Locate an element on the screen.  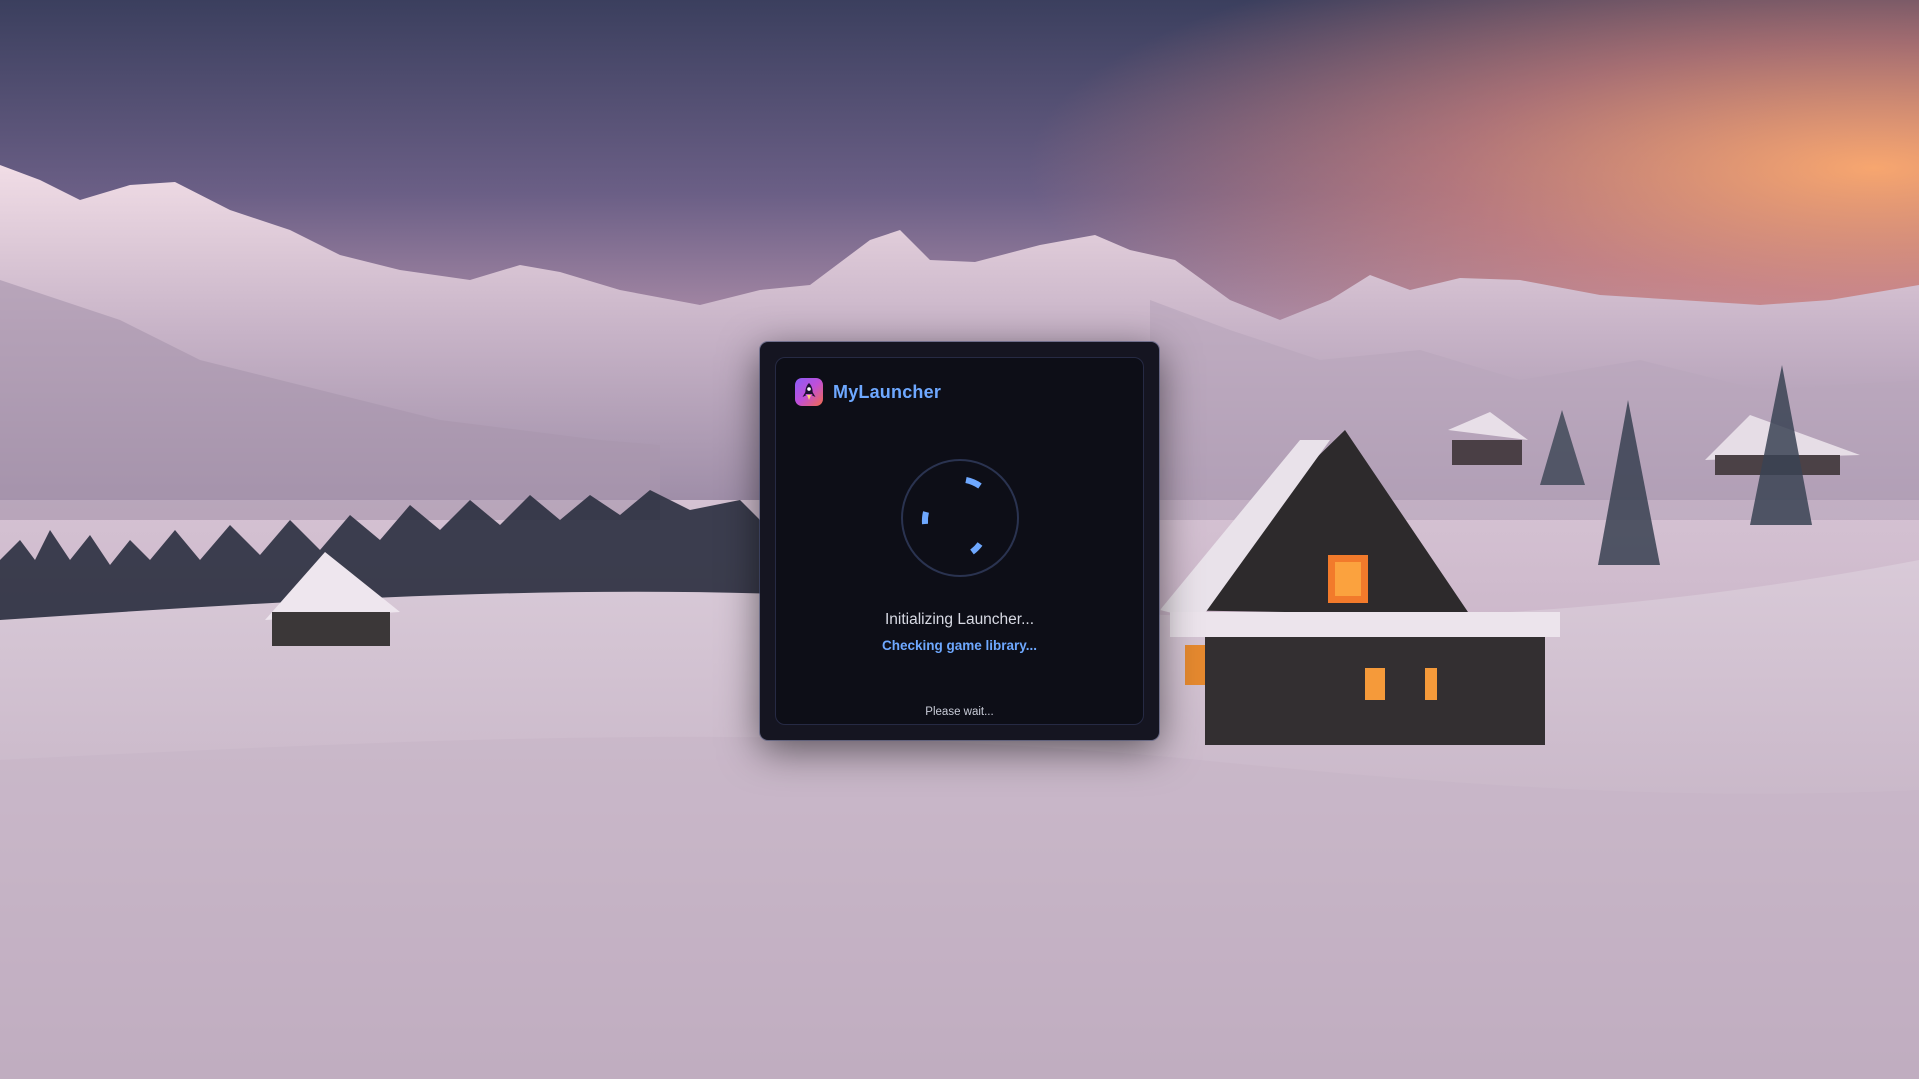
app-title: MyLauncher is located at coordinates (887, 391).